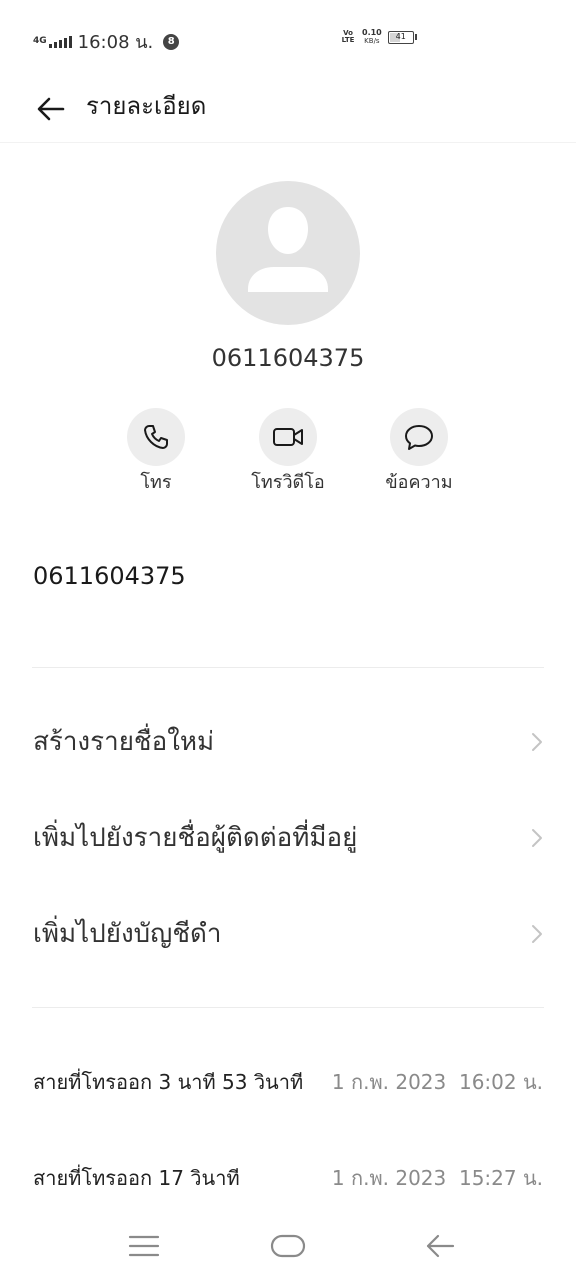 This screenshot has height=1280, width=576. Describe the element at coordinates (288, 934) in the screenshot. I see `add-to-blocklist-item: เพิ่มไปยังบัญชีดำ` at that location.